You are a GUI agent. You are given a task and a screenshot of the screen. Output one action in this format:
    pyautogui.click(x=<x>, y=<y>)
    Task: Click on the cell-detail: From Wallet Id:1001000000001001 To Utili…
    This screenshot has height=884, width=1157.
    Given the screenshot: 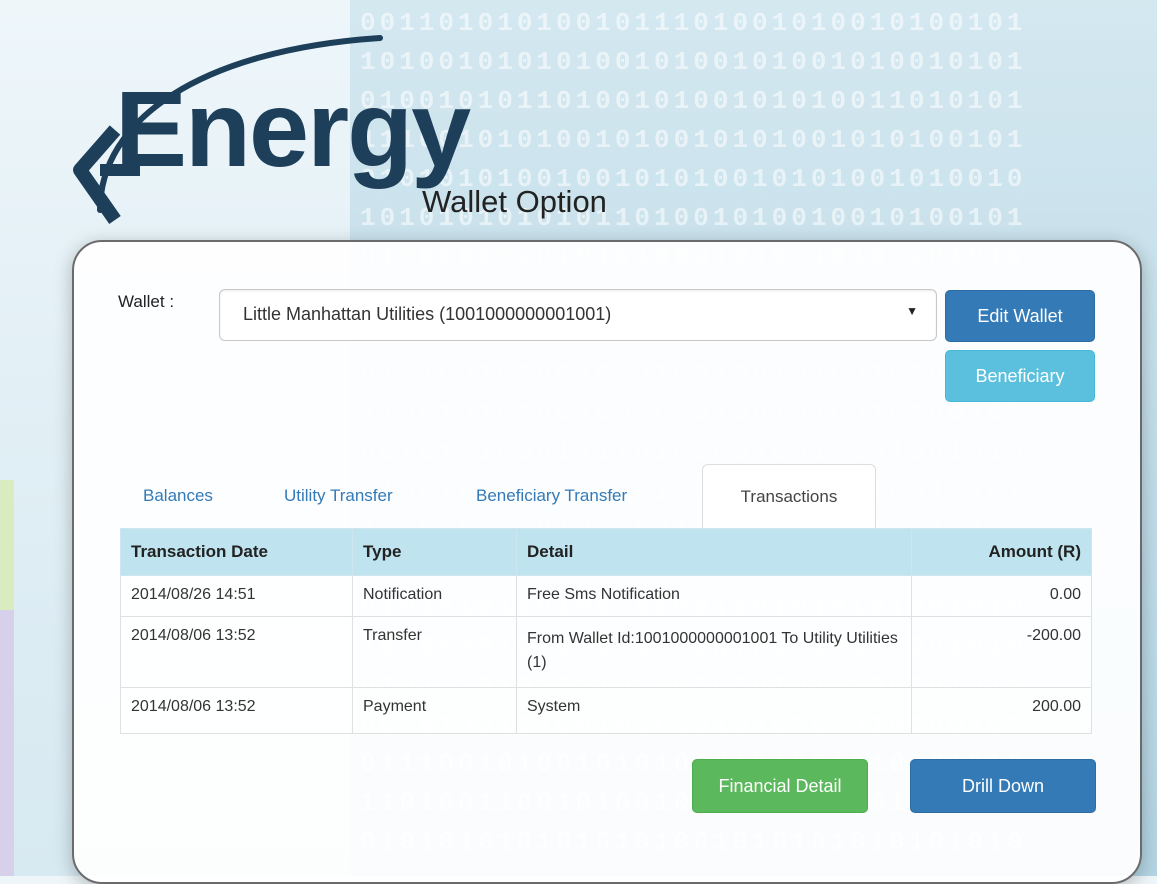 What is the action you would take?
    pyautogui.click(x=714, y=652)
    